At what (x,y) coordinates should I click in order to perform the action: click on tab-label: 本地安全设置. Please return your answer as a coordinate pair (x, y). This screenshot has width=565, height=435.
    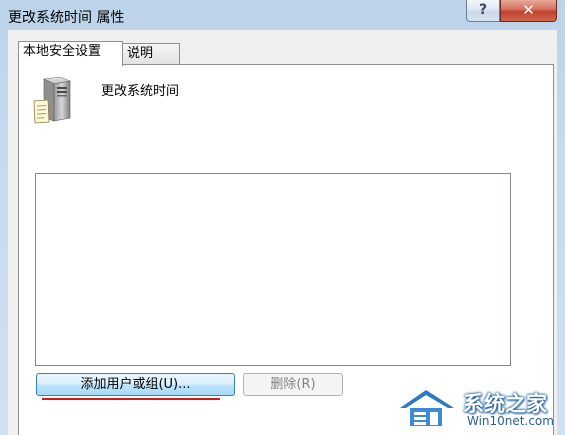
    Looking at the image, I should click on (62, 51).